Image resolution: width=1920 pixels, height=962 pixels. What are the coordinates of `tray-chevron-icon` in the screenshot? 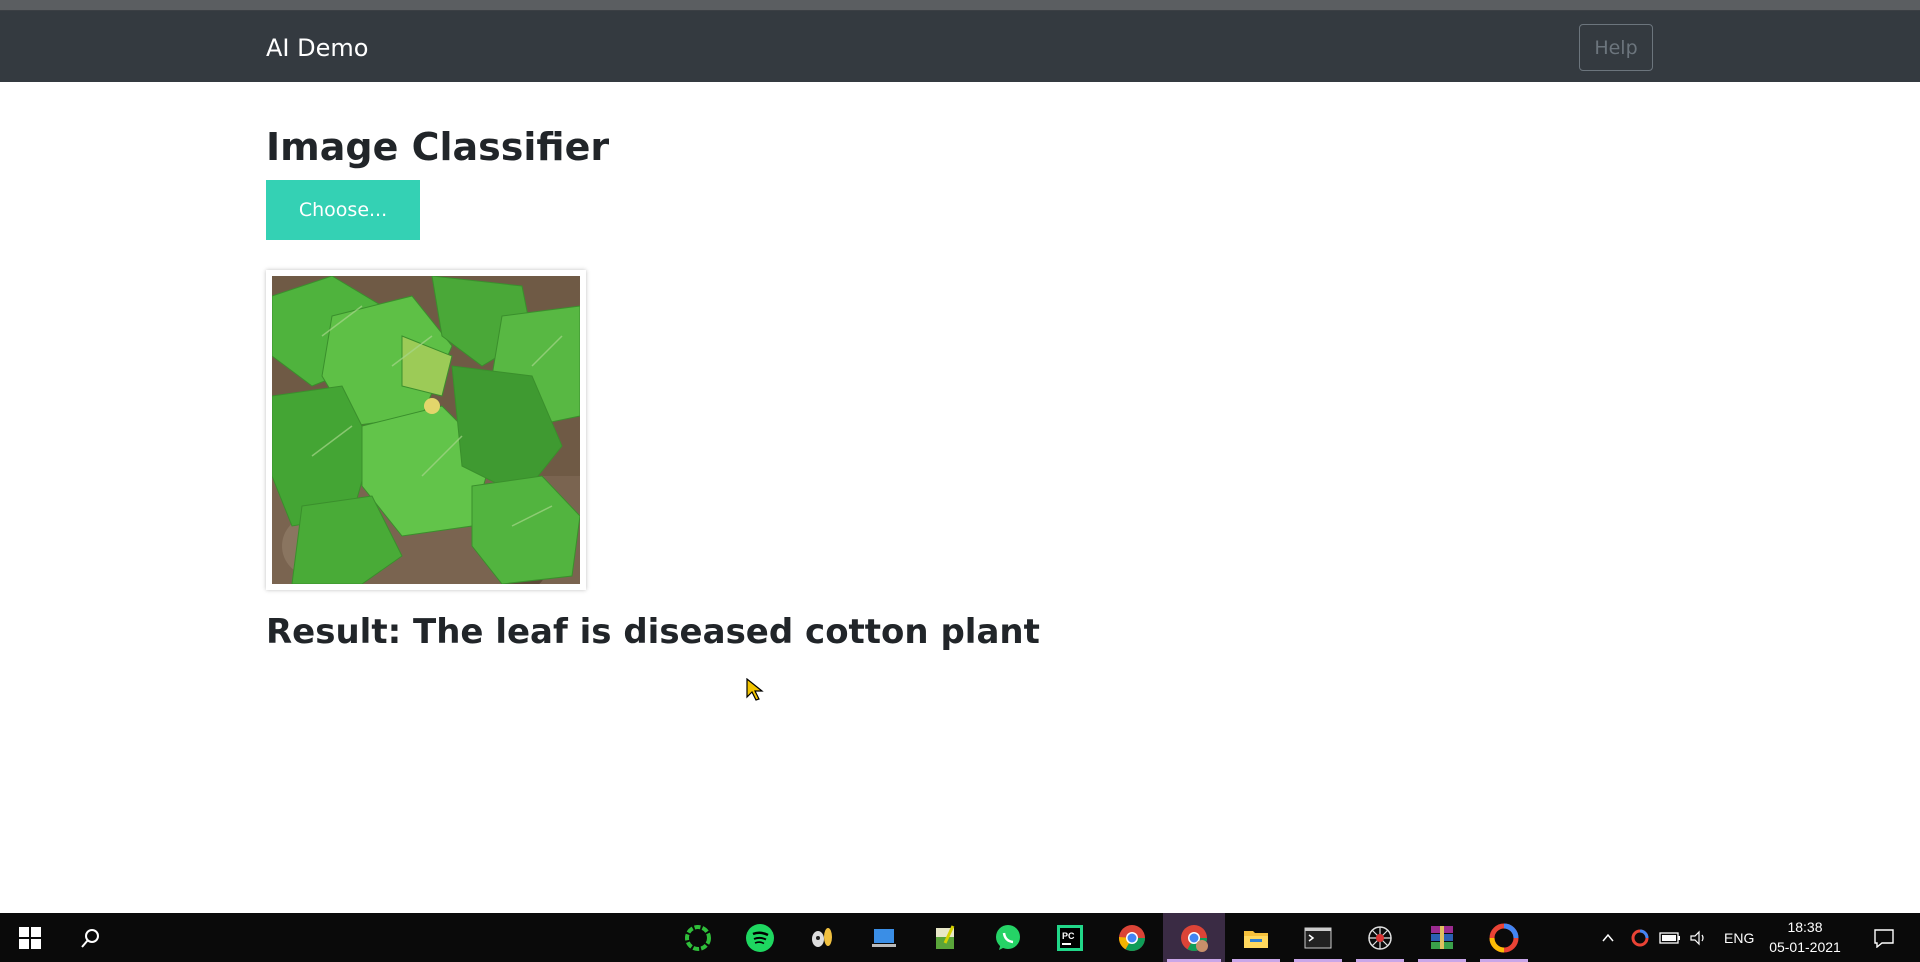 It's located at (1608, 937).